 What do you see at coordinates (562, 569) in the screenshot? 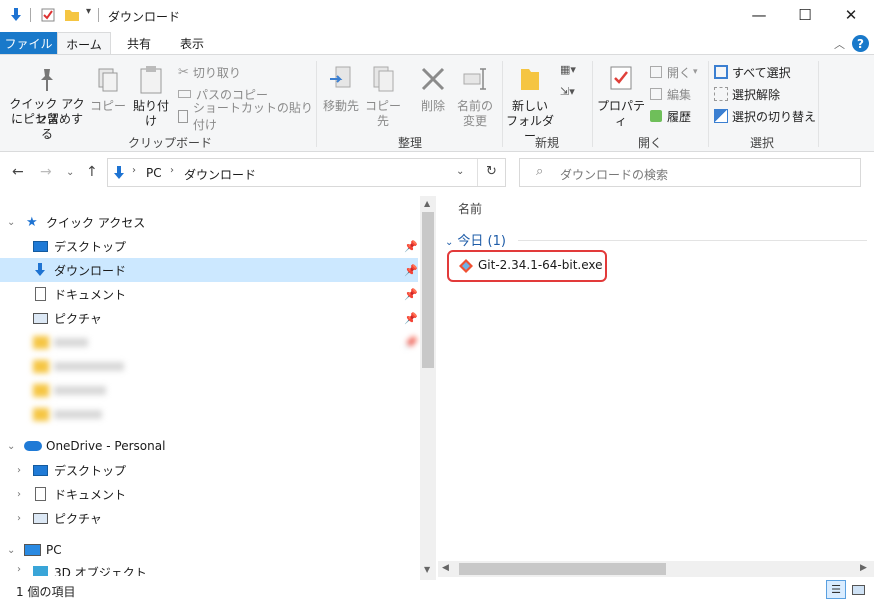
I see `horizontal-scrollbar-thumb` at bounding box center [562, 569].